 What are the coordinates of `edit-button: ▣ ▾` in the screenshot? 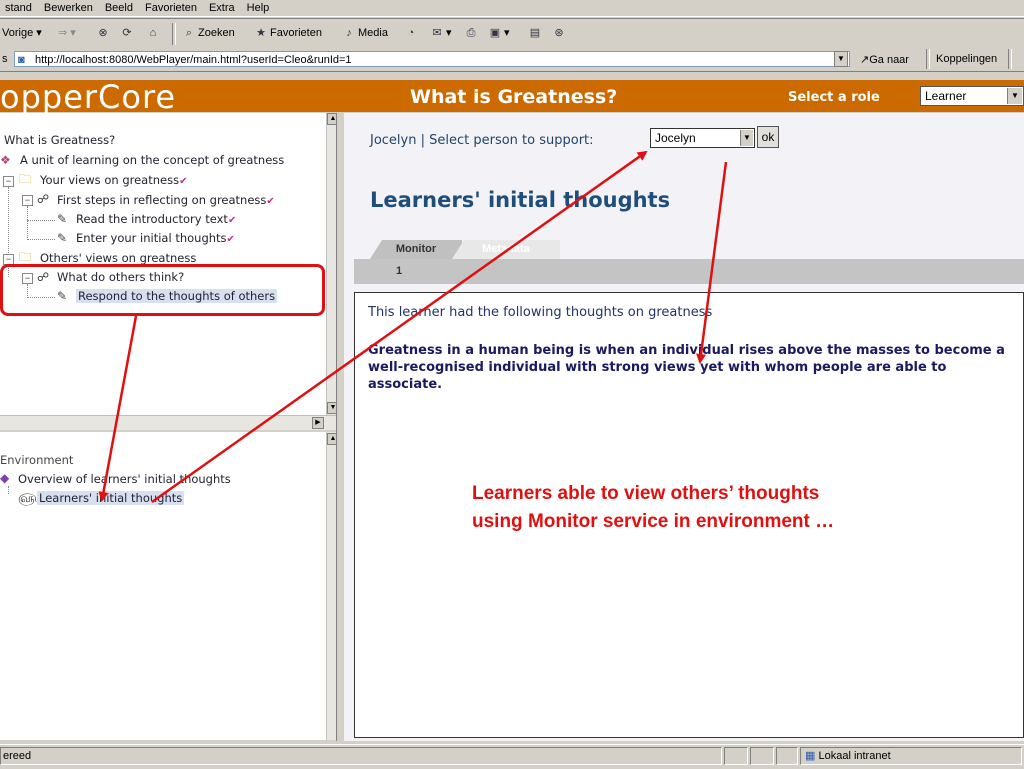 It's located at (499, 33).